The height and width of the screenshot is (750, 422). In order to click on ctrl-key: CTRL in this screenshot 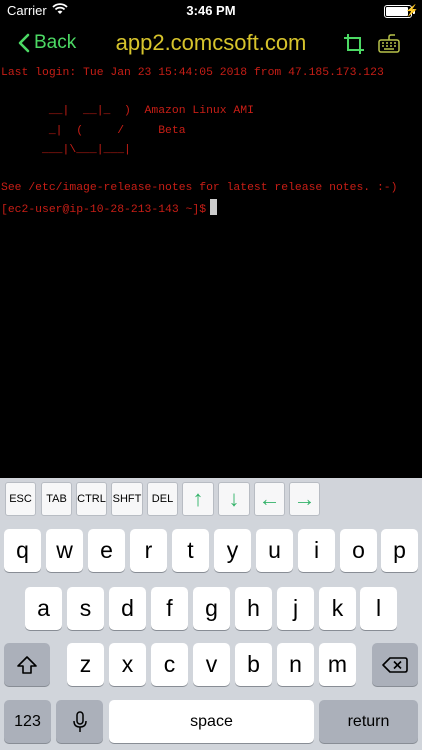, I will do `click(91, 499)`.